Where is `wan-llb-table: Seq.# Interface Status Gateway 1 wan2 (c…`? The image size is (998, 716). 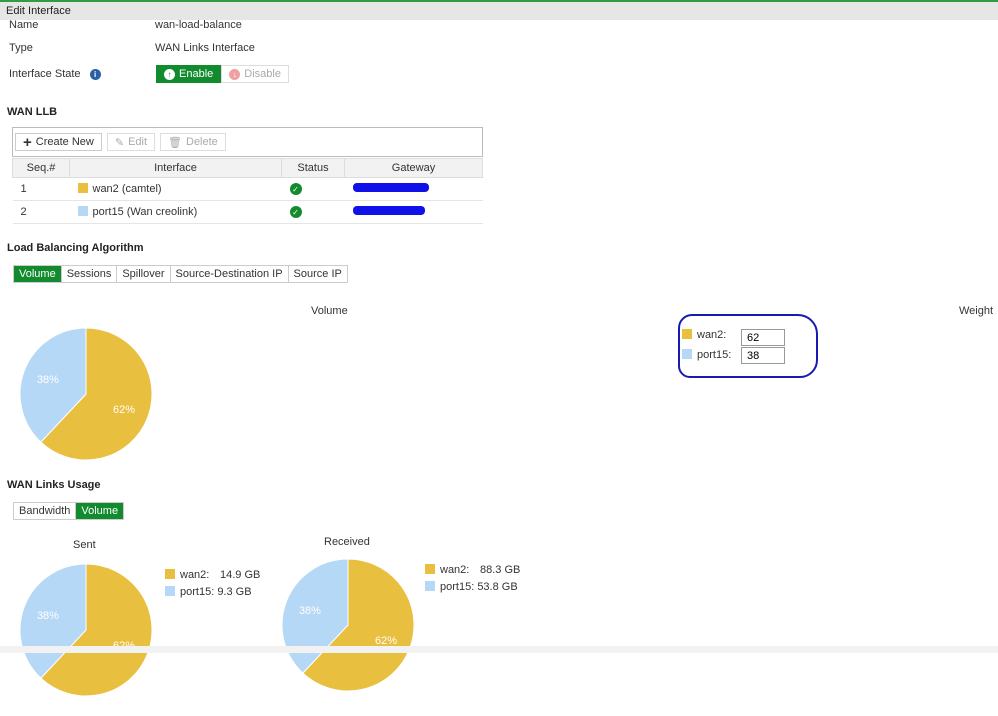 wan-llb-table: Seq.# Interface Status Gateway 1 wan2 (c… is located at coordinates (247, 191).